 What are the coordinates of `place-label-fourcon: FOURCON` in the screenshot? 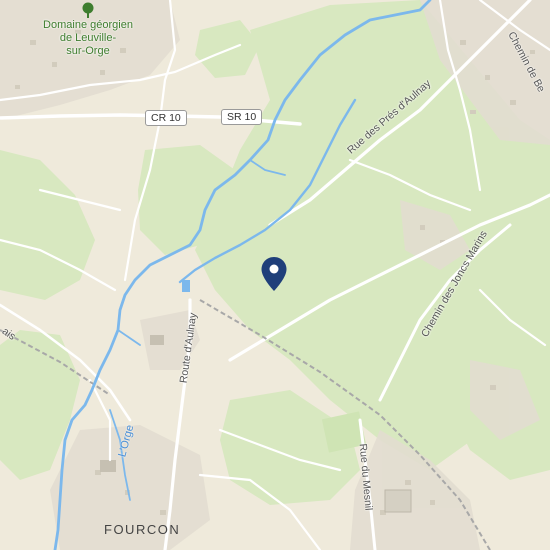 It's located at (142, 529).